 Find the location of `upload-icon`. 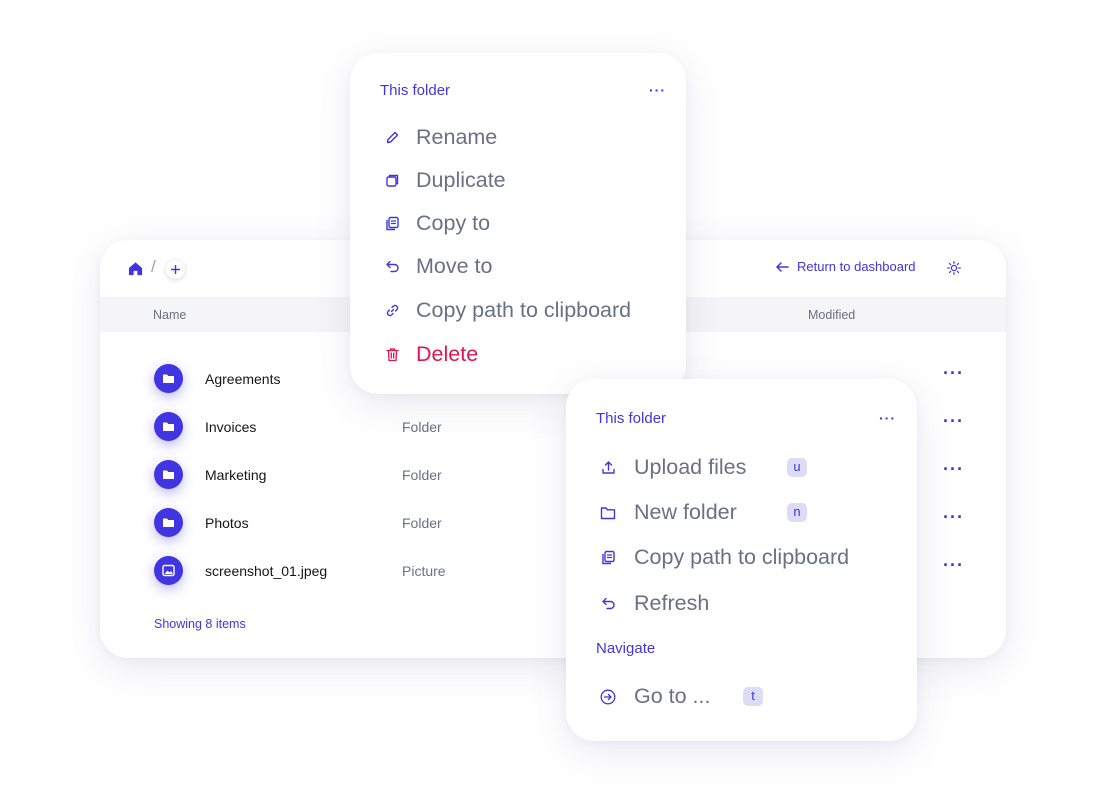

upload-icon is located at coordinates (608, 468).